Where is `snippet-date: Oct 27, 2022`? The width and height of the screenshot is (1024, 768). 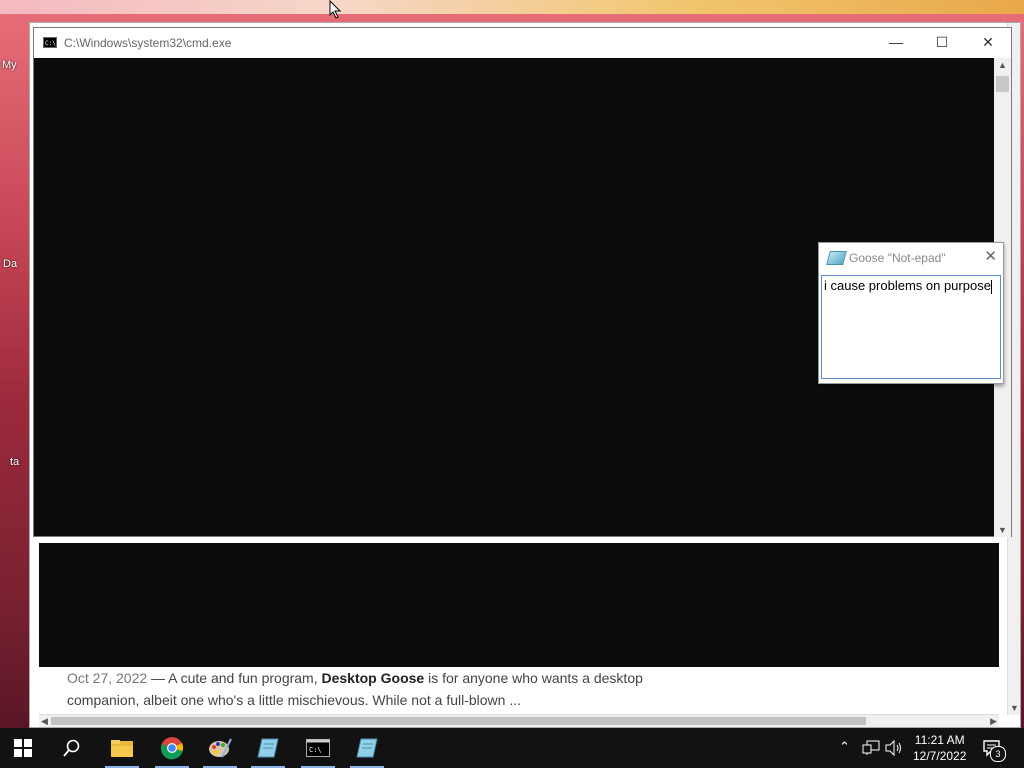 snippet-date: Oct 27, 2022 is located at coordinates (107, 678).